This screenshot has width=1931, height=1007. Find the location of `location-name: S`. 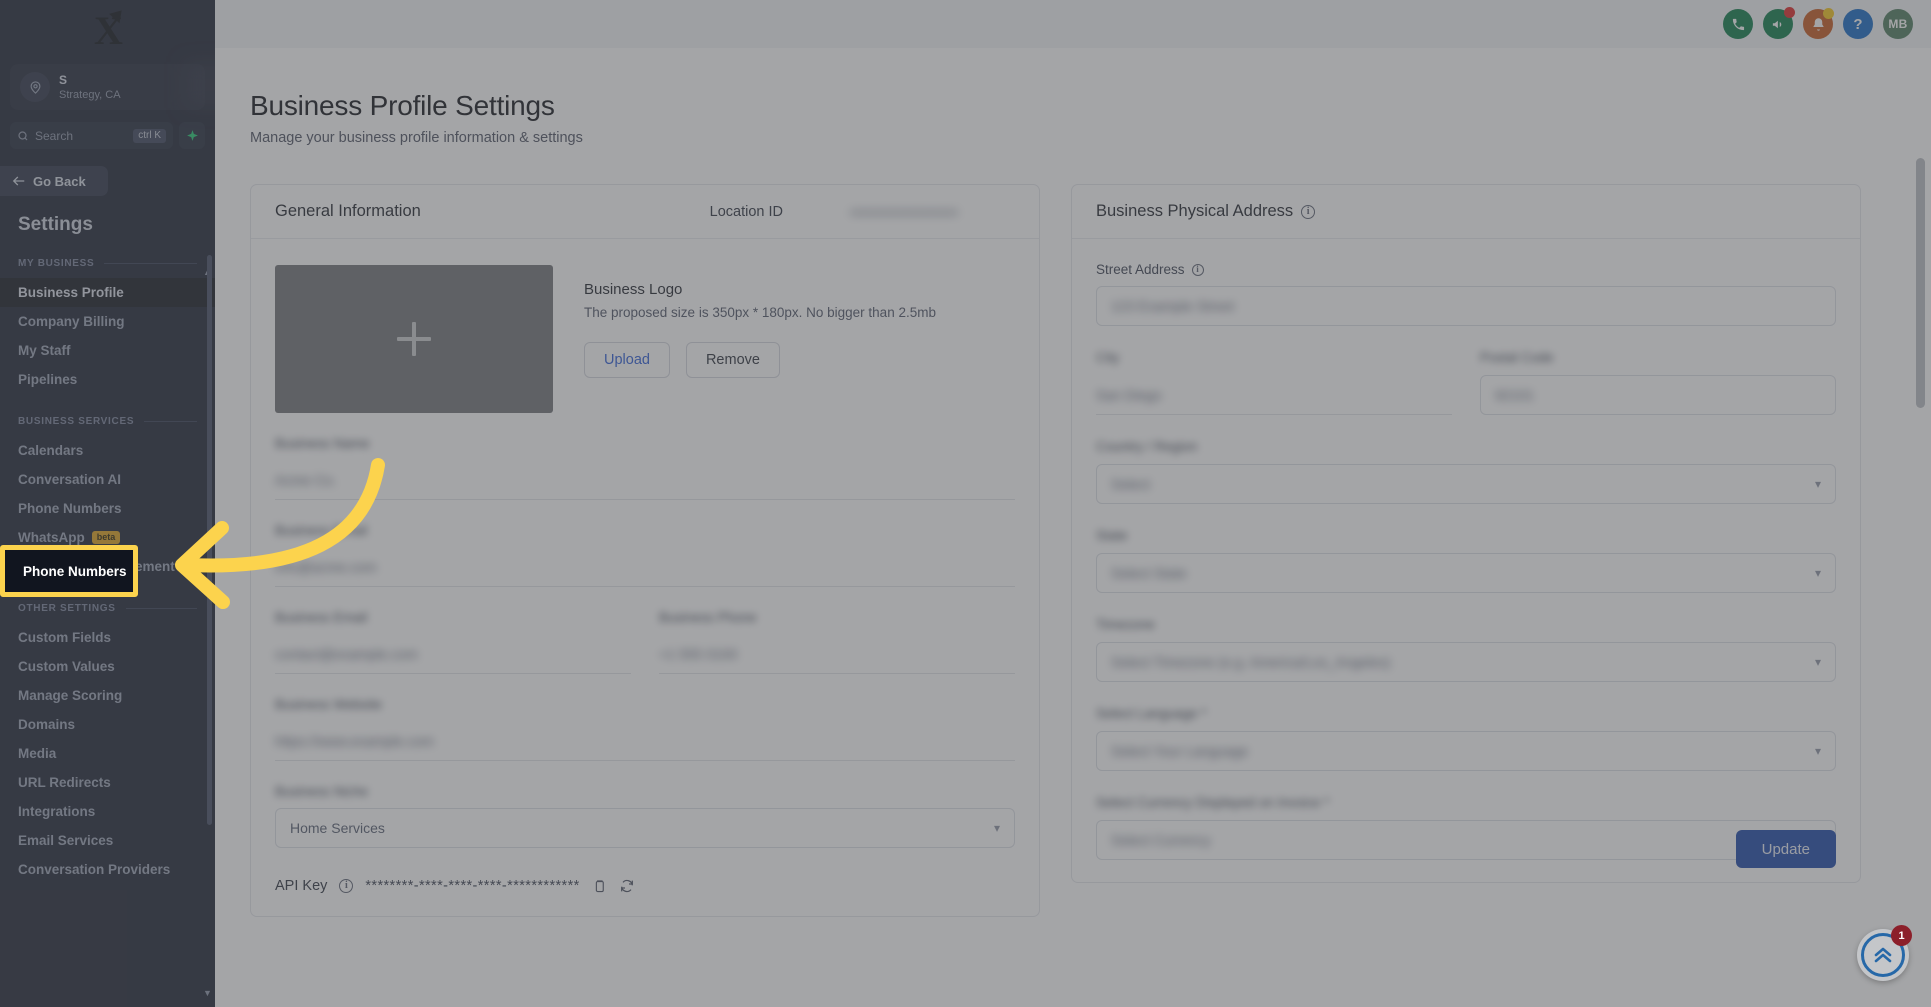

location-name: S is located at coordinates (63, 79).